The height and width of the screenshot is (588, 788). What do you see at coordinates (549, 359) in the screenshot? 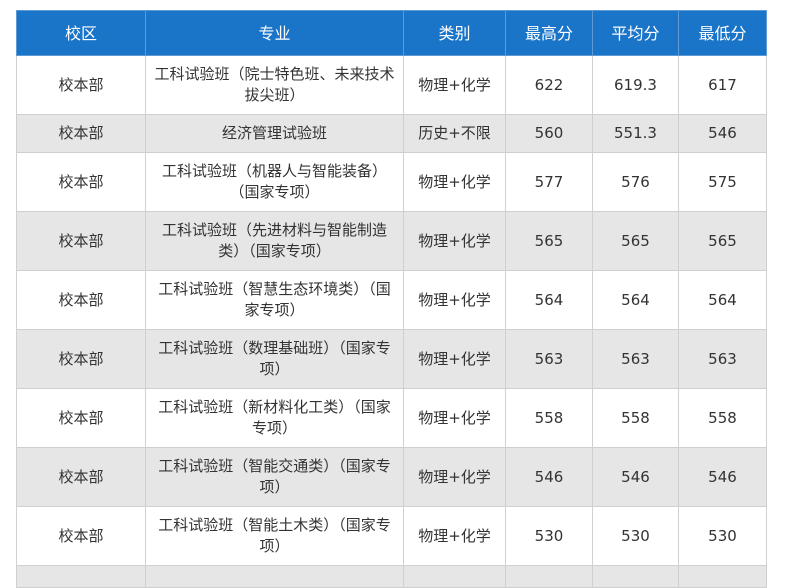
I see `cell-max-score: 563` at bounding box center [549, 359].